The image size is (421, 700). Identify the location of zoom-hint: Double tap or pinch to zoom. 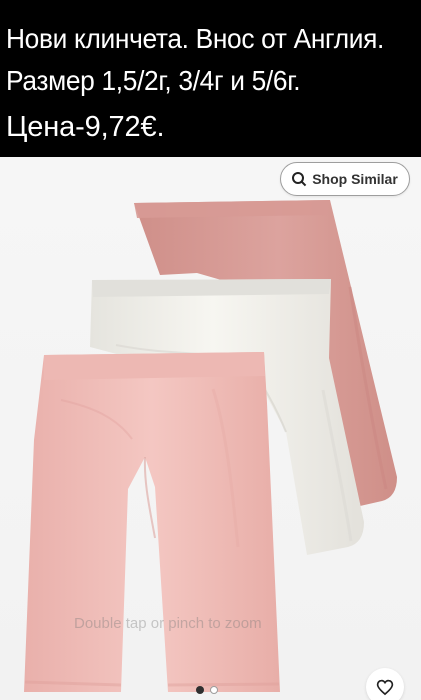
(168, 623).